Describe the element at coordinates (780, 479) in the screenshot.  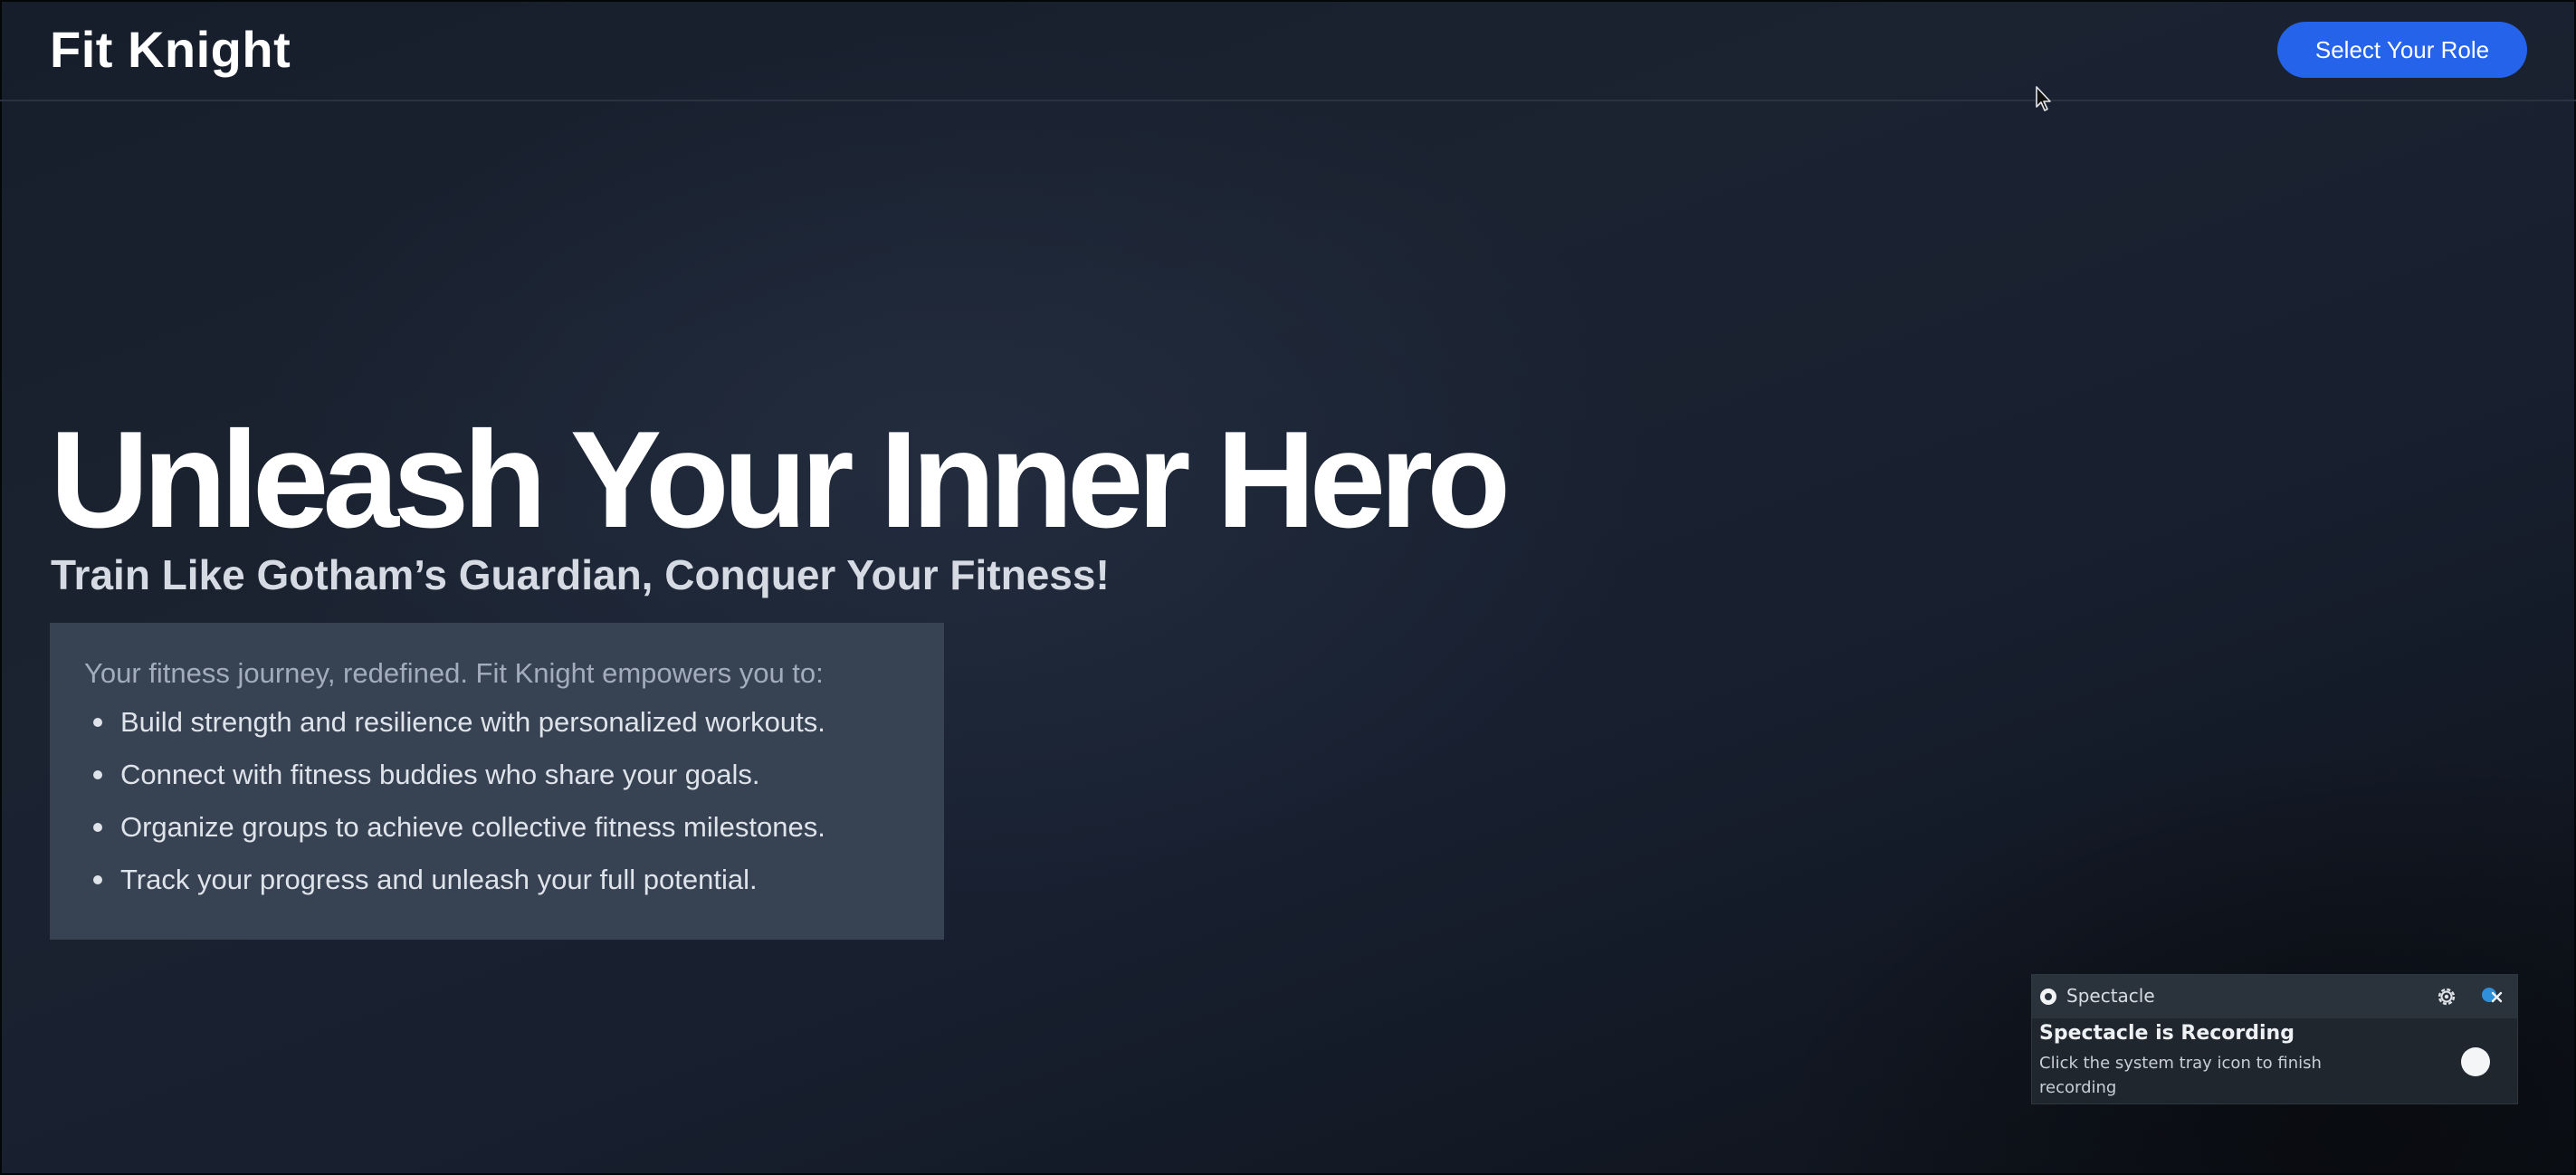
I see `hero-title: Unleash Your Inner Hero` at that location.